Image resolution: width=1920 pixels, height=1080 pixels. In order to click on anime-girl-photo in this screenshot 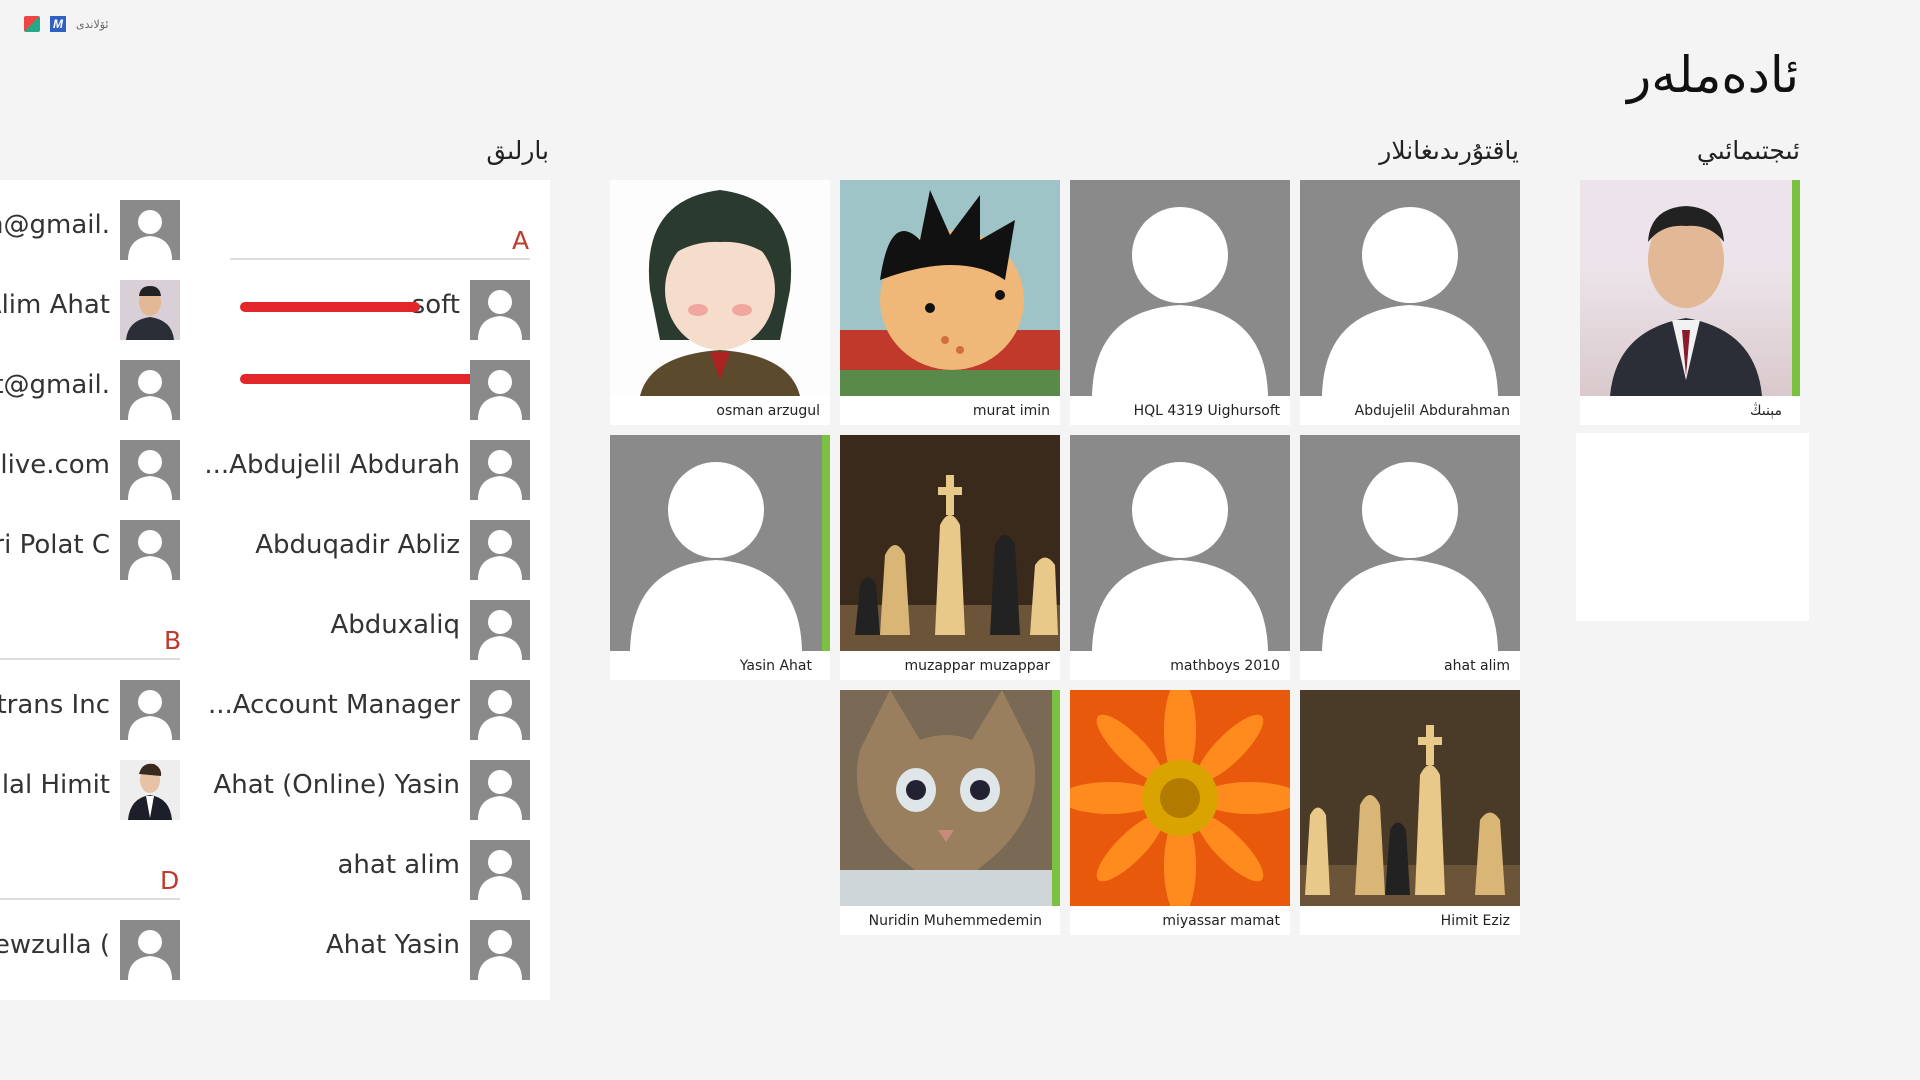, I will do `click(720, 288)`.